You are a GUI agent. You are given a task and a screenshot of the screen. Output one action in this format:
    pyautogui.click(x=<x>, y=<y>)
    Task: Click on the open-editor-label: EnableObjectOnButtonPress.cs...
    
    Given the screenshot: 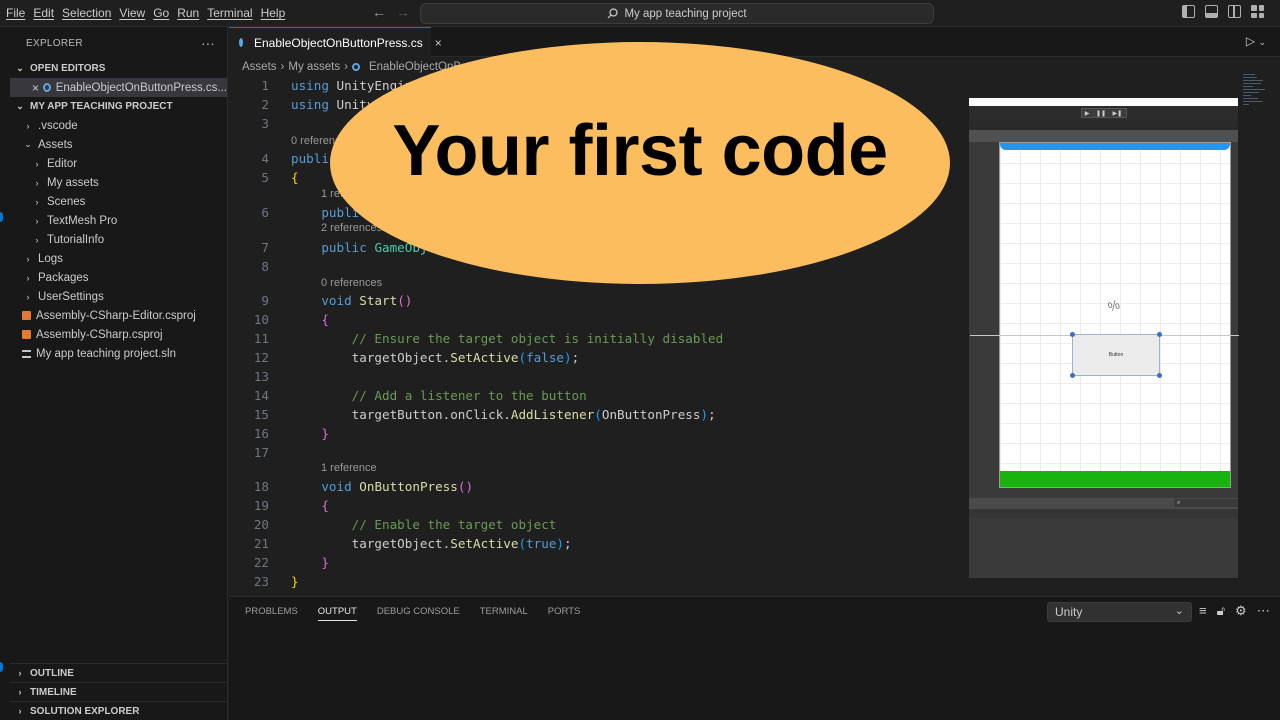 What is the action you would take?
    pyautogui.click(x=141, y=87)
    